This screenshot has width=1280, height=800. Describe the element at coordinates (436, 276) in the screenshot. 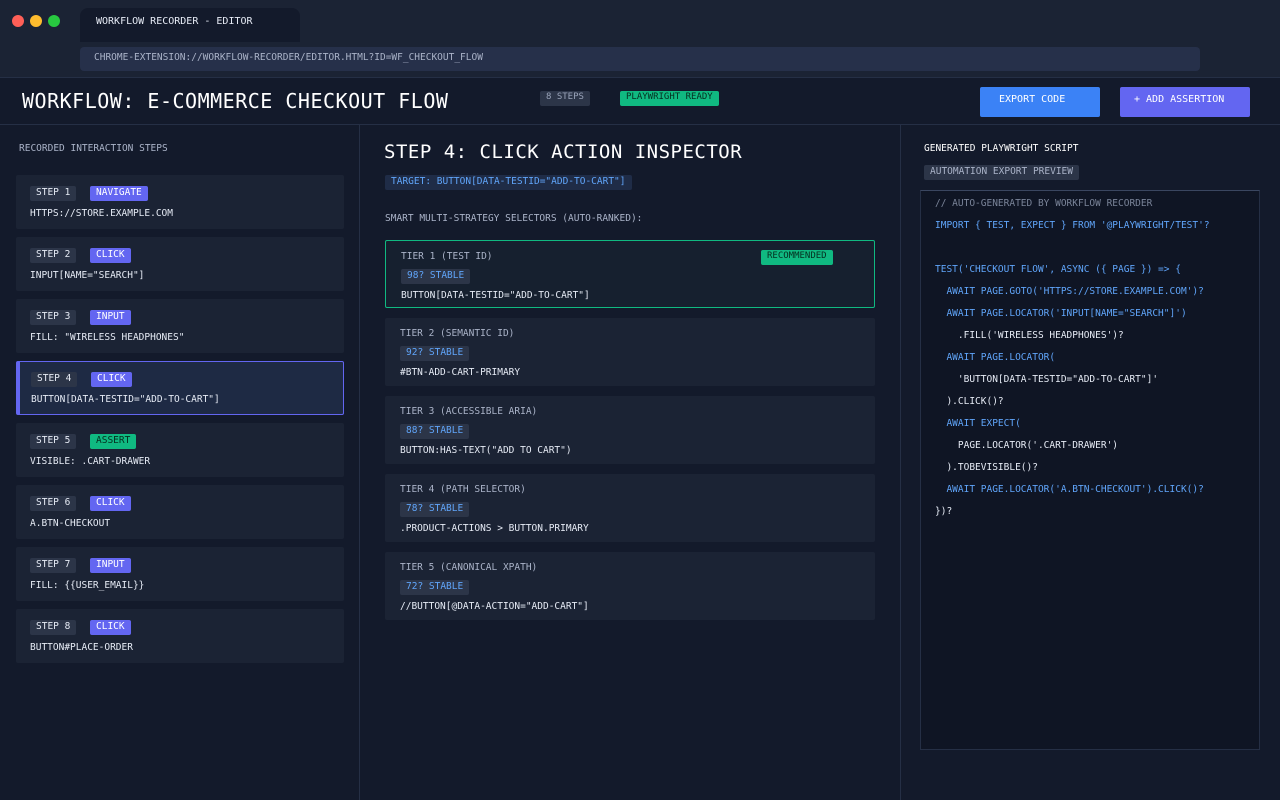

I see `stability-badge: 98? STABLE` at that location.